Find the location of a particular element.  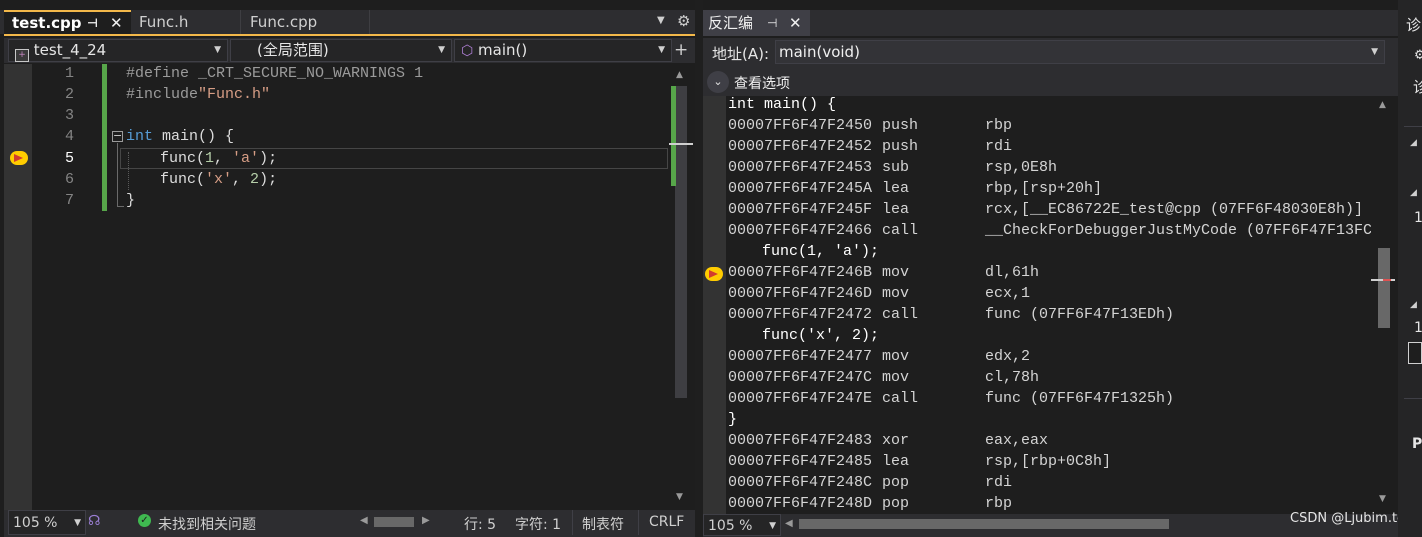

scope-combo: (全局范围) ▼ is located at coordinates (341, 50).